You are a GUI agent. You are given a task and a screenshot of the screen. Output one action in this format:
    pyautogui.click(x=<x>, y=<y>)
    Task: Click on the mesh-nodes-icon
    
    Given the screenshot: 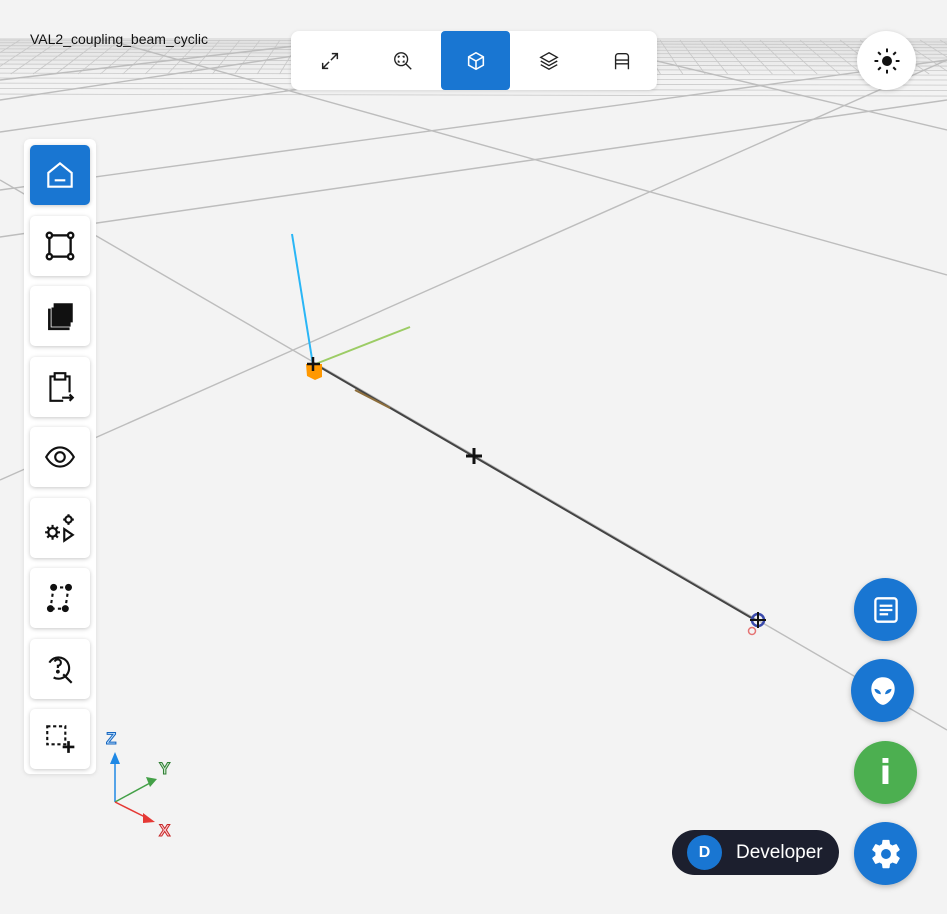 What is the action you would take?
    pyautogui.click(x=59, y=598)
    